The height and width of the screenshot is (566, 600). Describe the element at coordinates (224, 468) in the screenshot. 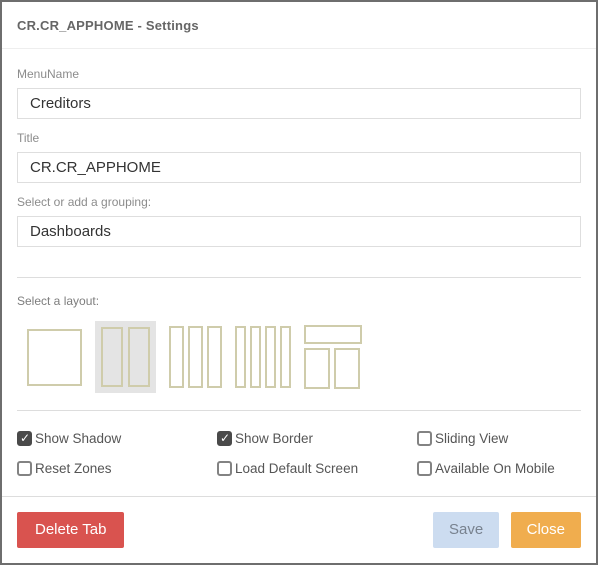

I see `load-default-screen-checkbox-box` at that location.